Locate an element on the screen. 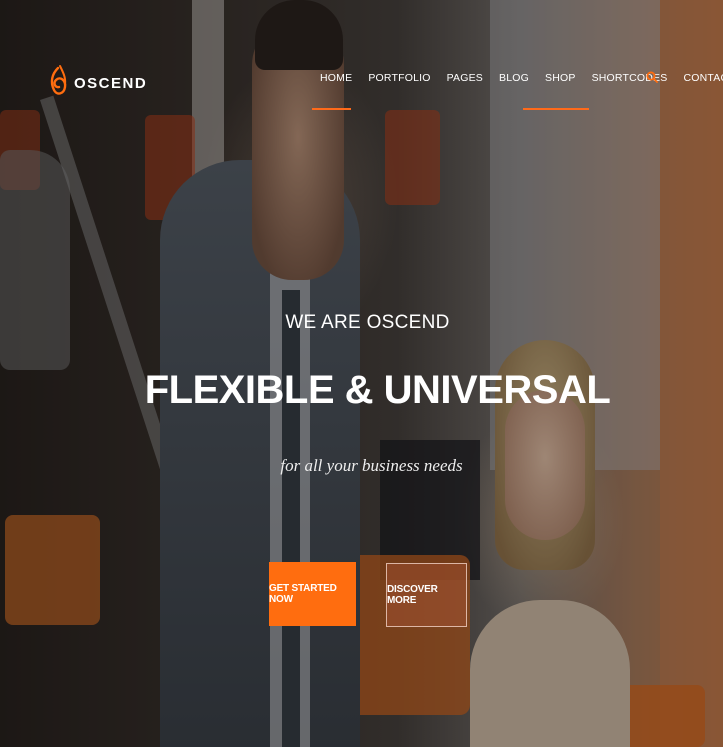 This screenshot has height=747, width=723. nav-home: HOME is located at coordinates (336, 78).